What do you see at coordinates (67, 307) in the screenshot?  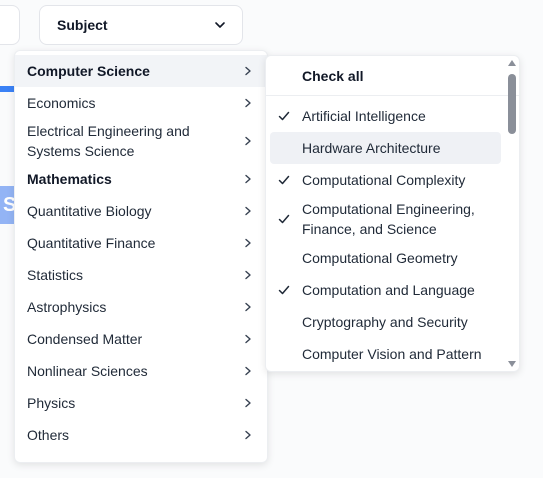 I see `category-item-label: Astrophysics` at bounding box center [67, 307].